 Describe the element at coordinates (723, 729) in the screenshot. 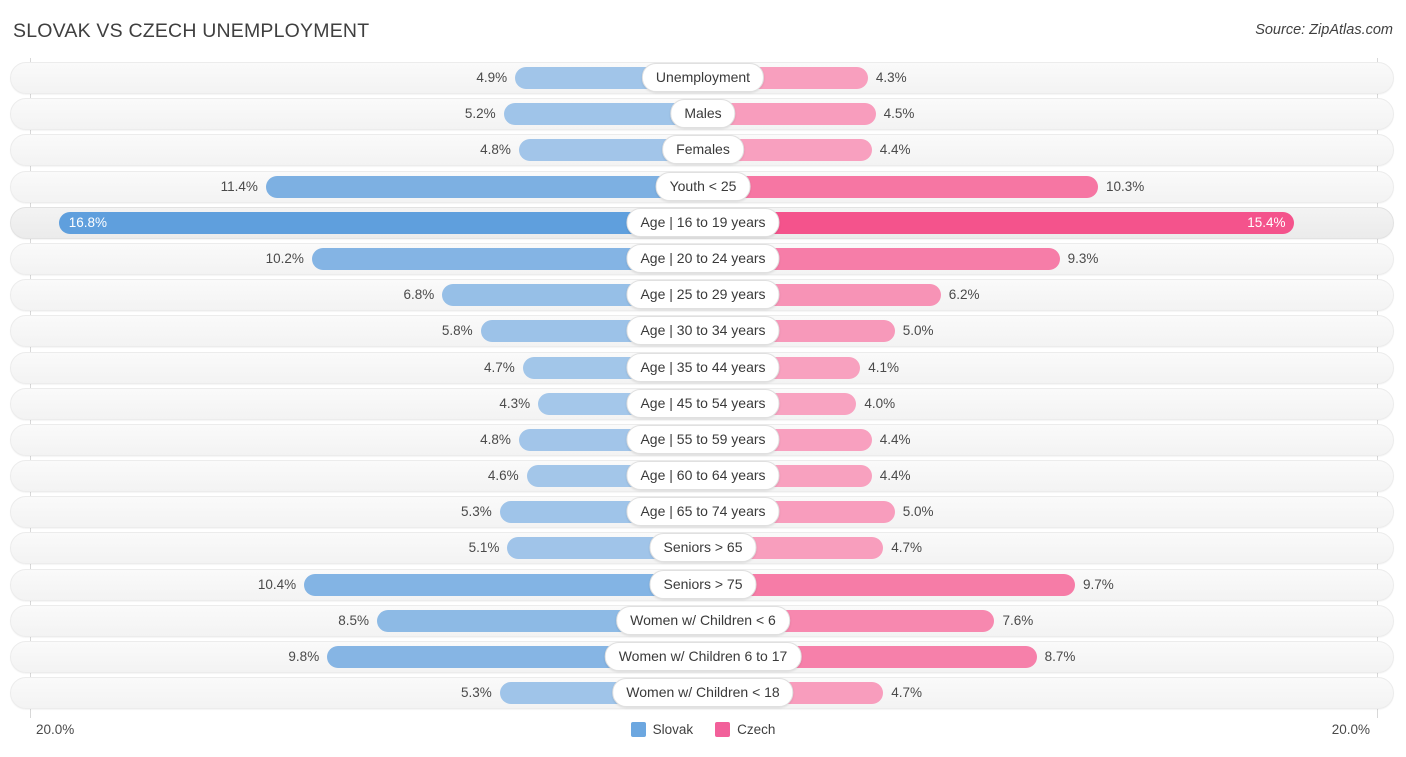

I see `legend-swatch-czech` at that location.